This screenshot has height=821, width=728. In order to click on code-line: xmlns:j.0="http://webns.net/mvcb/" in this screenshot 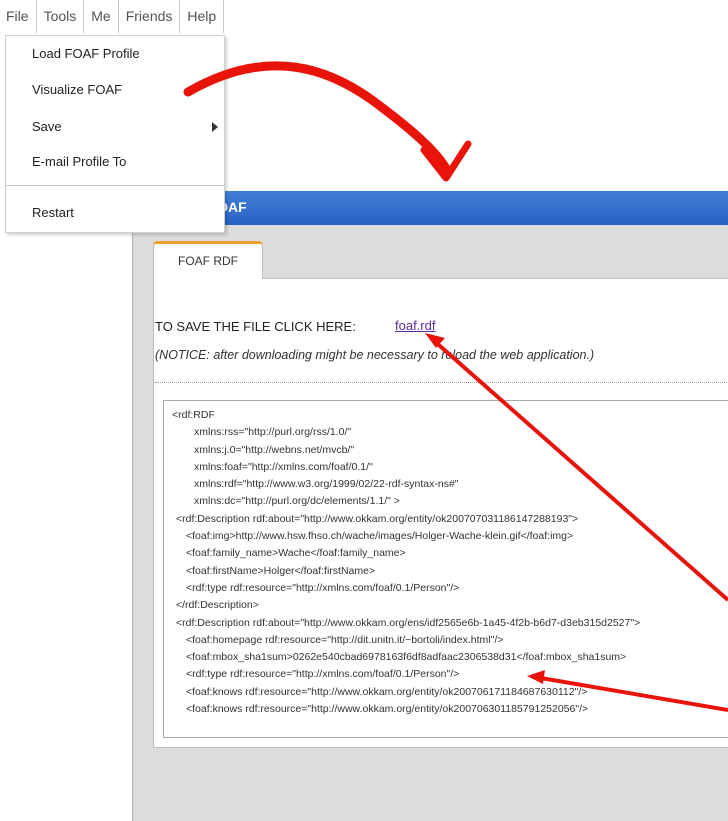, I will do `click(274, 449)`.